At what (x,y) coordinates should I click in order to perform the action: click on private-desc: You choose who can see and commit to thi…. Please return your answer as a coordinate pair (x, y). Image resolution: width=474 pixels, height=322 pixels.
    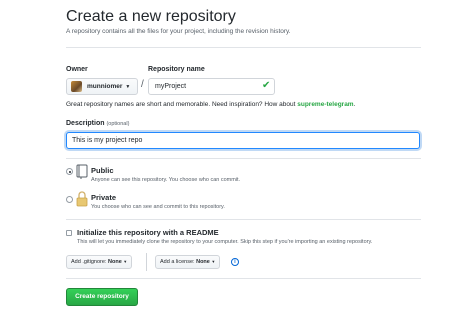
    Looking at the image, I should click on (158, 207).